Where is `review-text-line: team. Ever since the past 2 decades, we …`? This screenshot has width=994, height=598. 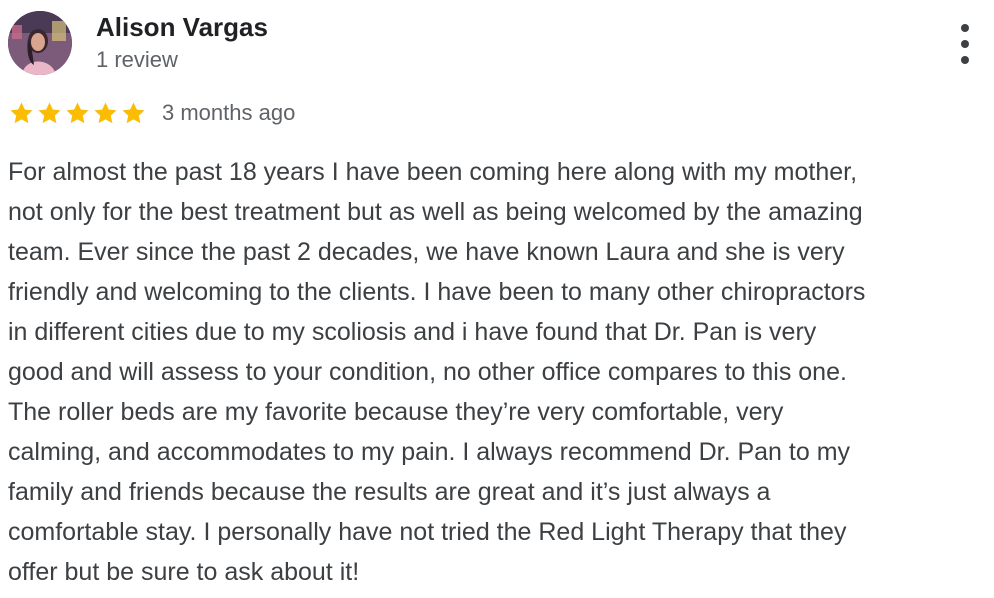
review-text-line: team. Ever since the past 2 decades, we … is located at coordinates (426, 252).